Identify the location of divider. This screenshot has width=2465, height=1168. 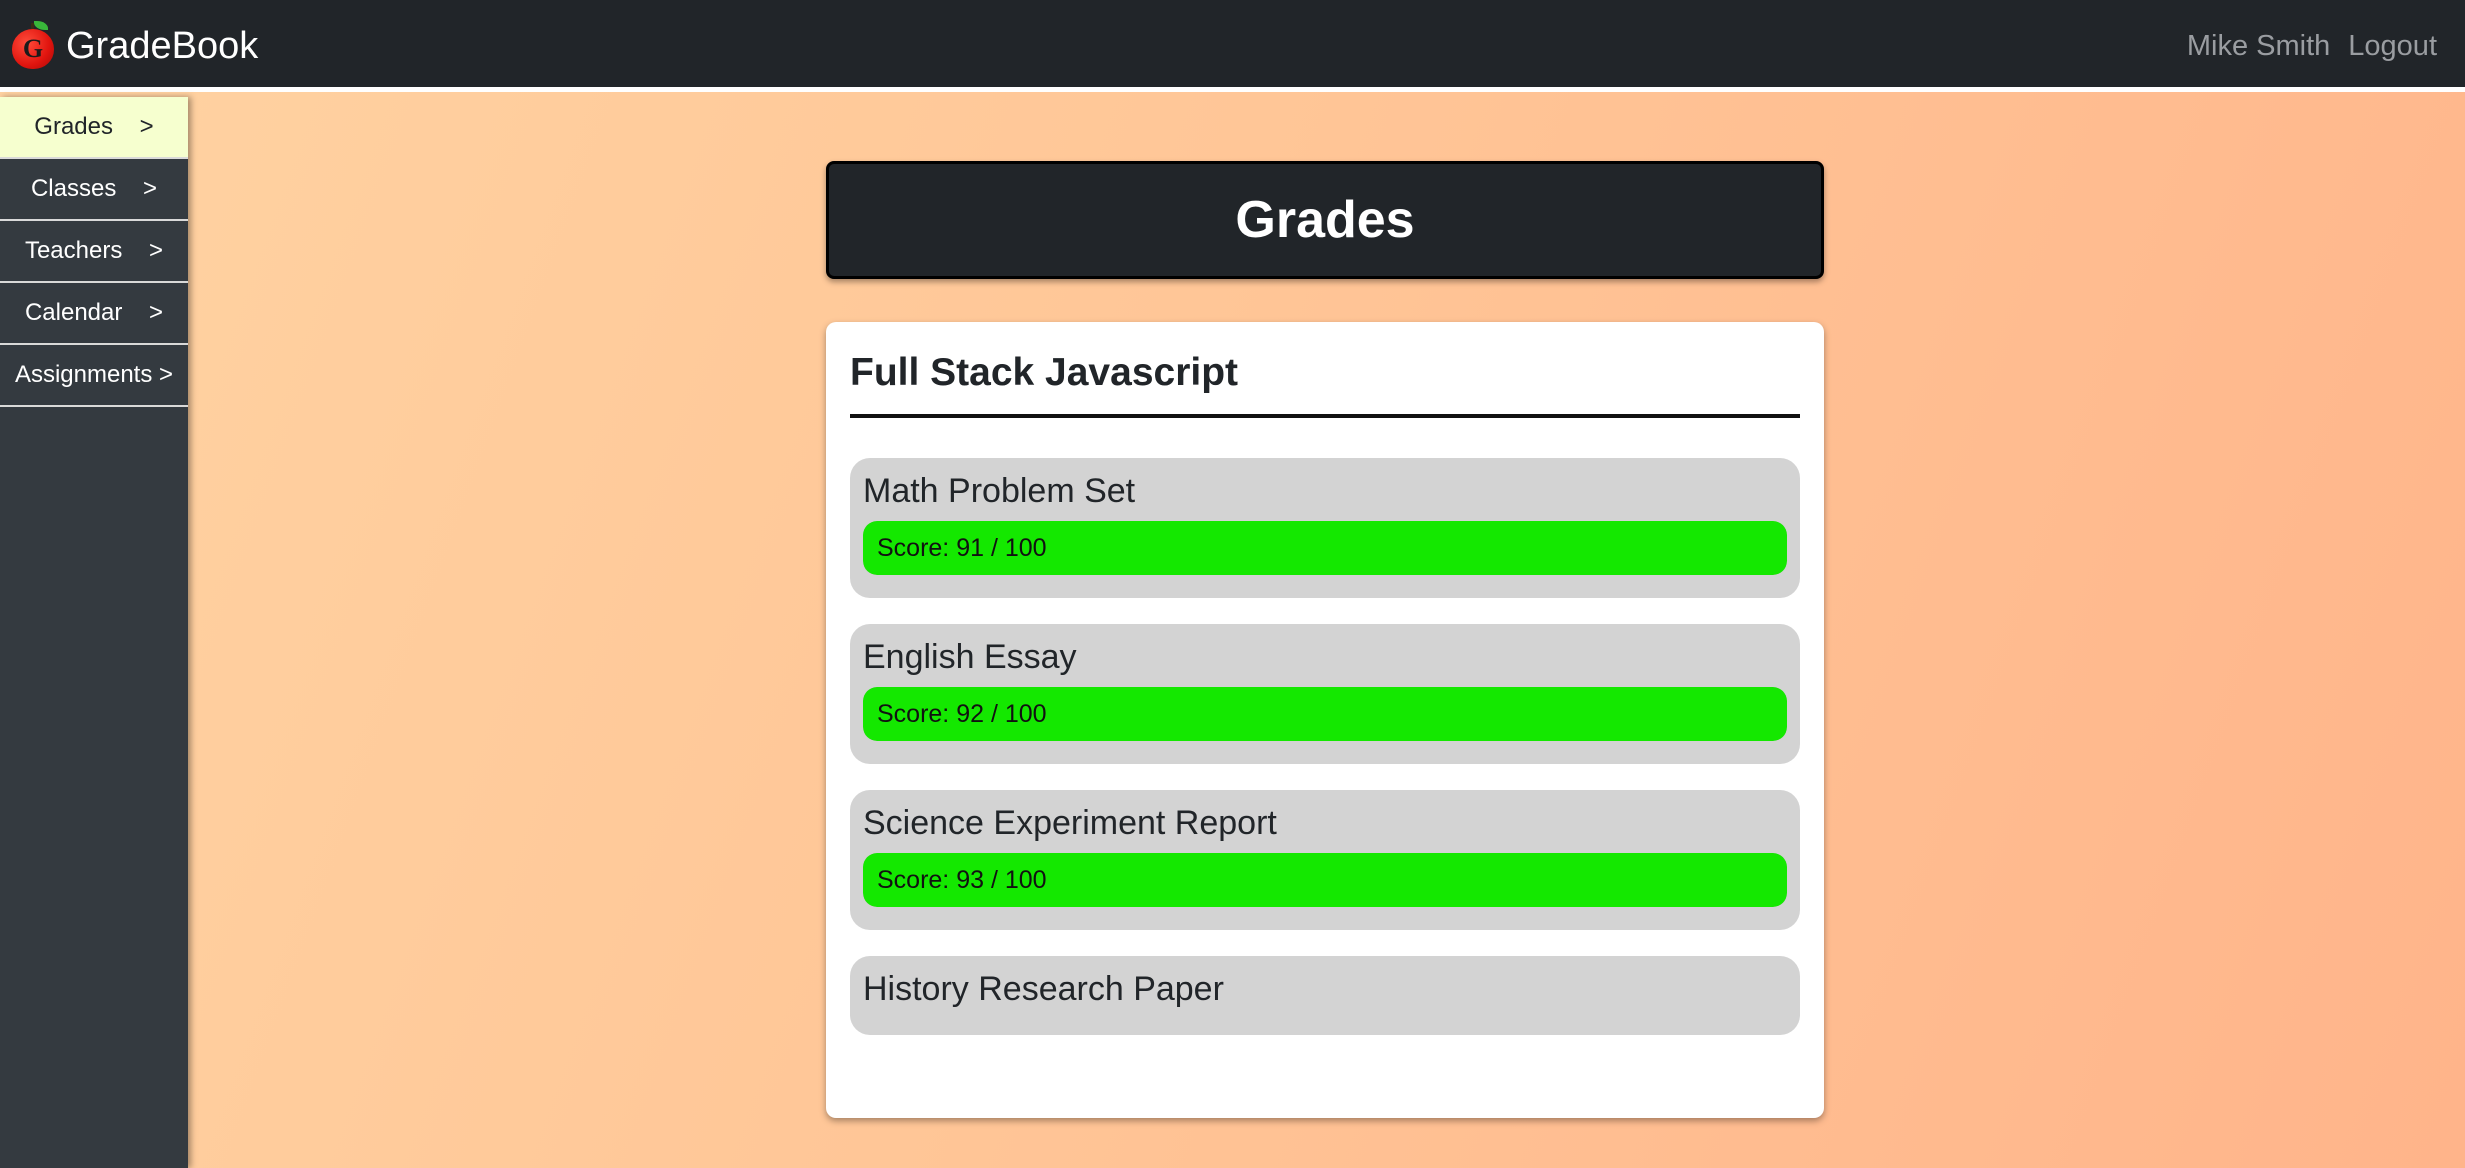
(1325, 416).